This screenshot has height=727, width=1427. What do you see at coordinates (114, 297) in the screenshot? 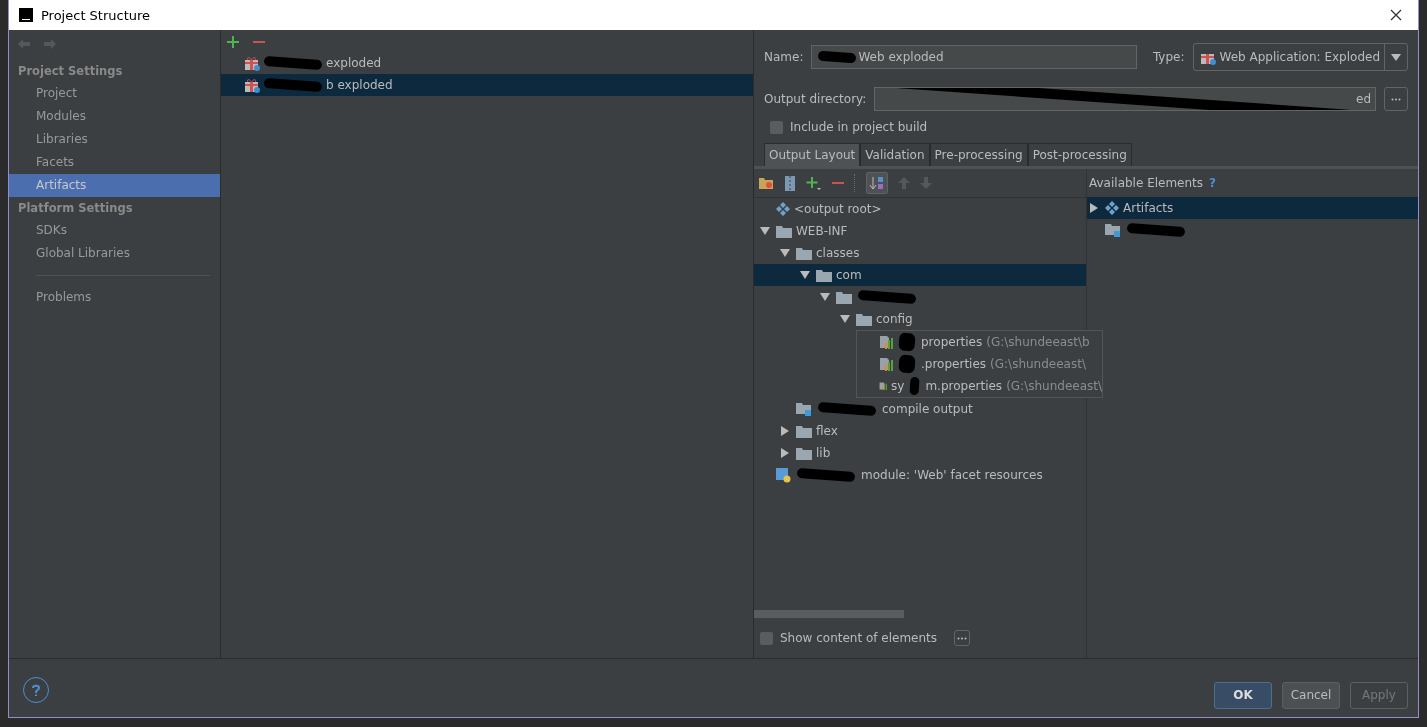
I see `sidebar-item: Problems` at bounding box center [114, 297].